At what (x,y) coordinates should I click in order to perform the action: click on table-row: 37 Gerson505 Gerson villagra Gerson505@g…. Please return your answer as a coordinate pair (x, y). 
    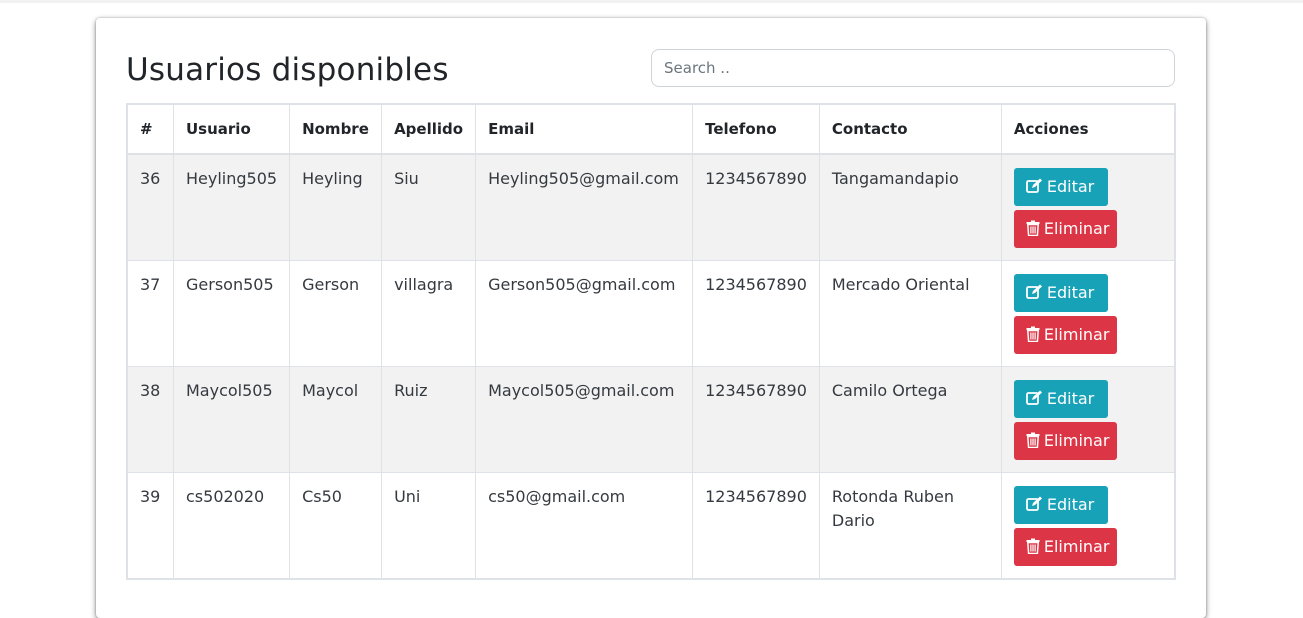
    Looking at the image, I should click on (651, 313).